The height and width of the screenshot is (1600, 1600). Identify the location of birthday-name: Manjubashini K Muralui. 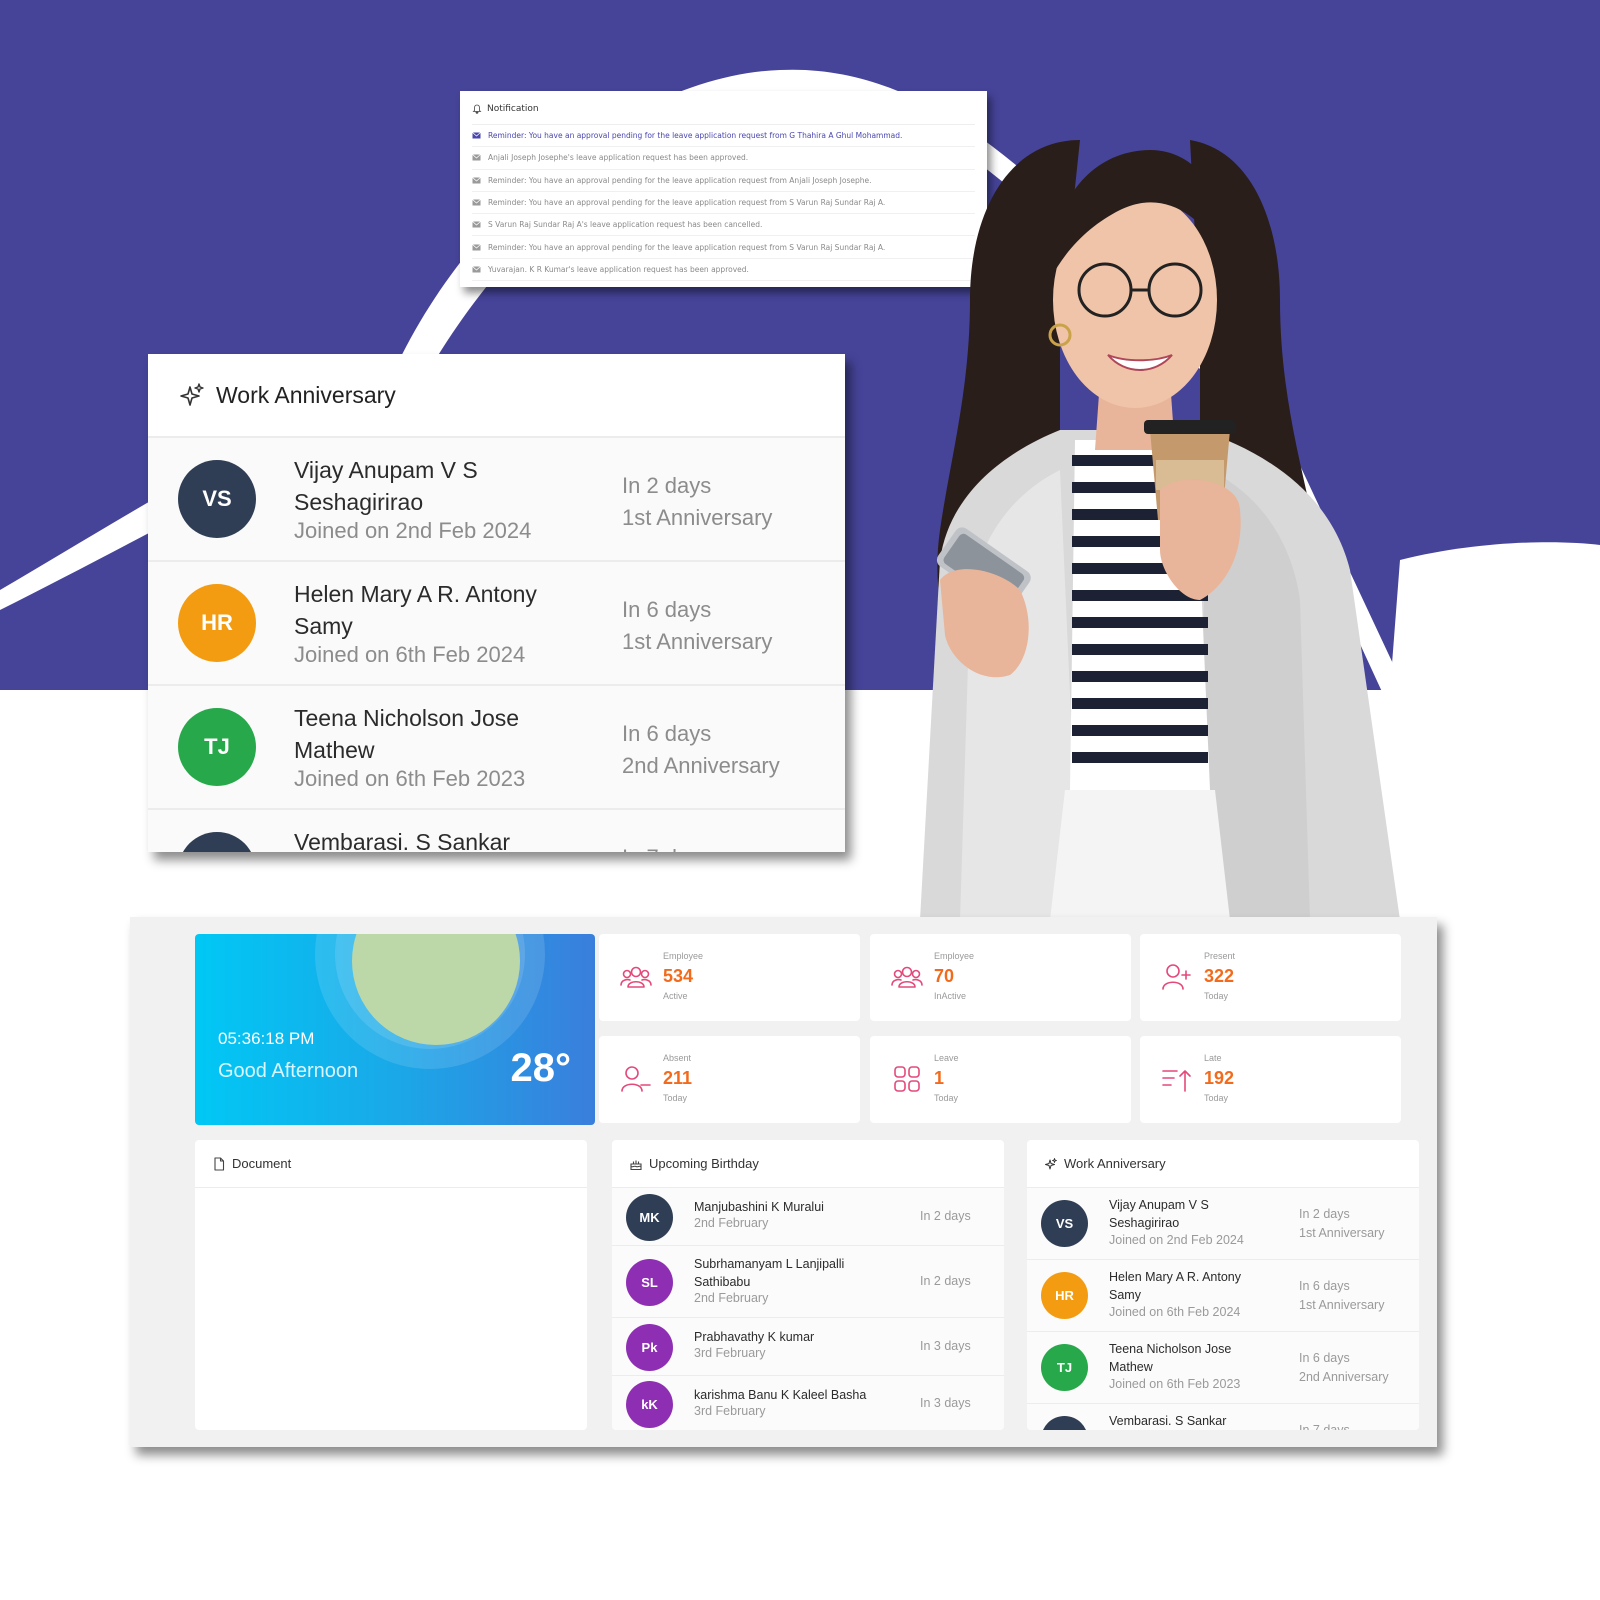
(759, 1207).